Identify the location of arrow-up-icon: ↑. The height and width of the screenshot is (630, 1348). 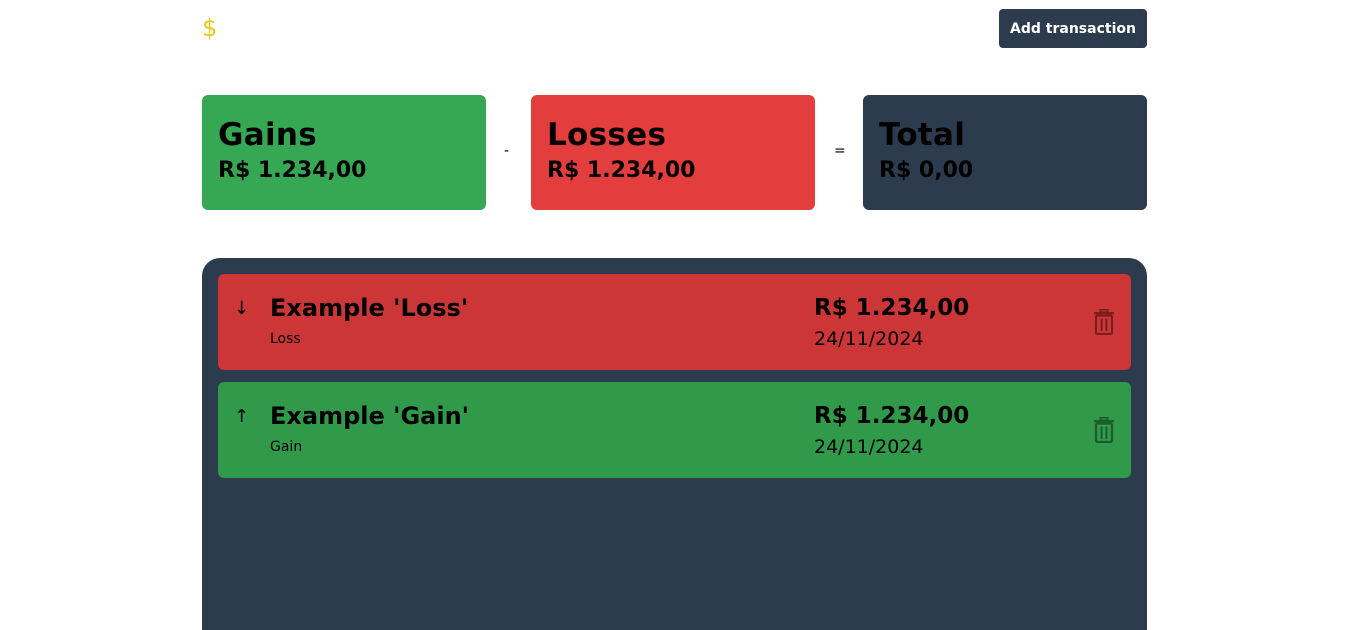
(242, 416).